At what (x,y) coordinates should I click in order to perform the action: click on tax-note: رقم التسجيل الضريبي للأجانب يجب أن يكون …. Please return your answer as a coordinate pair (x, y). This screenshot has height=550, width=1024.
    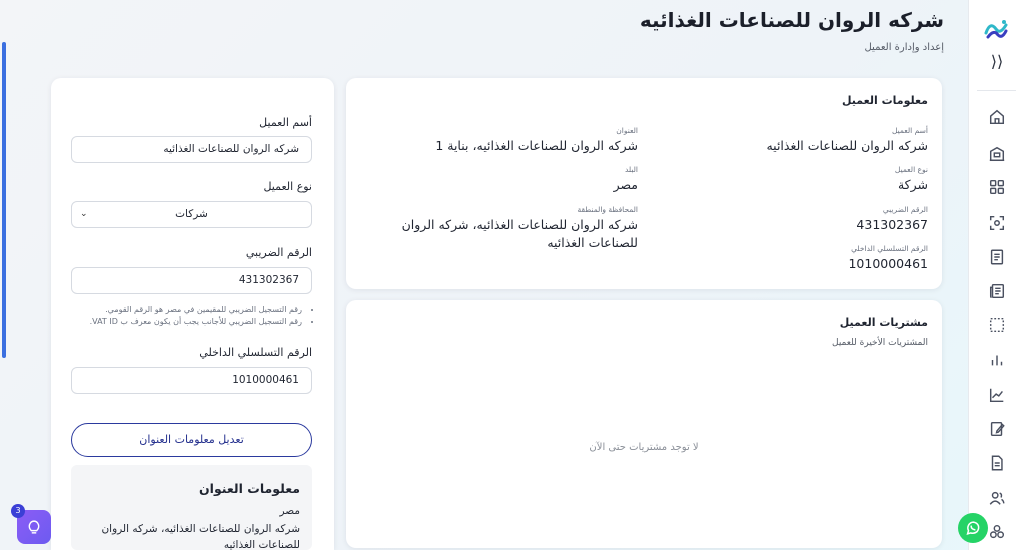
    Looking at the image, I should click on (186, 322).